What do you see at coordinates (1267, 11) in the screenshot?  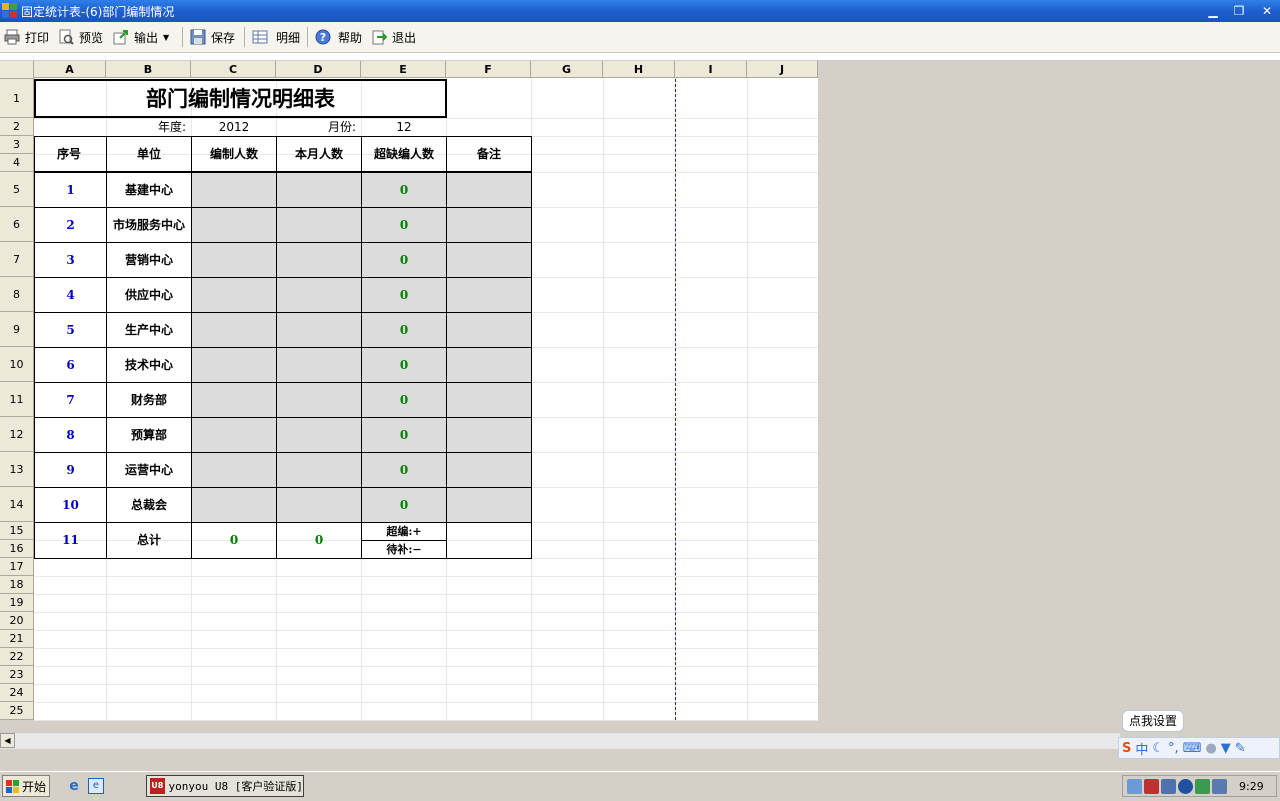 I see `close-button: ✕` at bounding box center [1267, 11].